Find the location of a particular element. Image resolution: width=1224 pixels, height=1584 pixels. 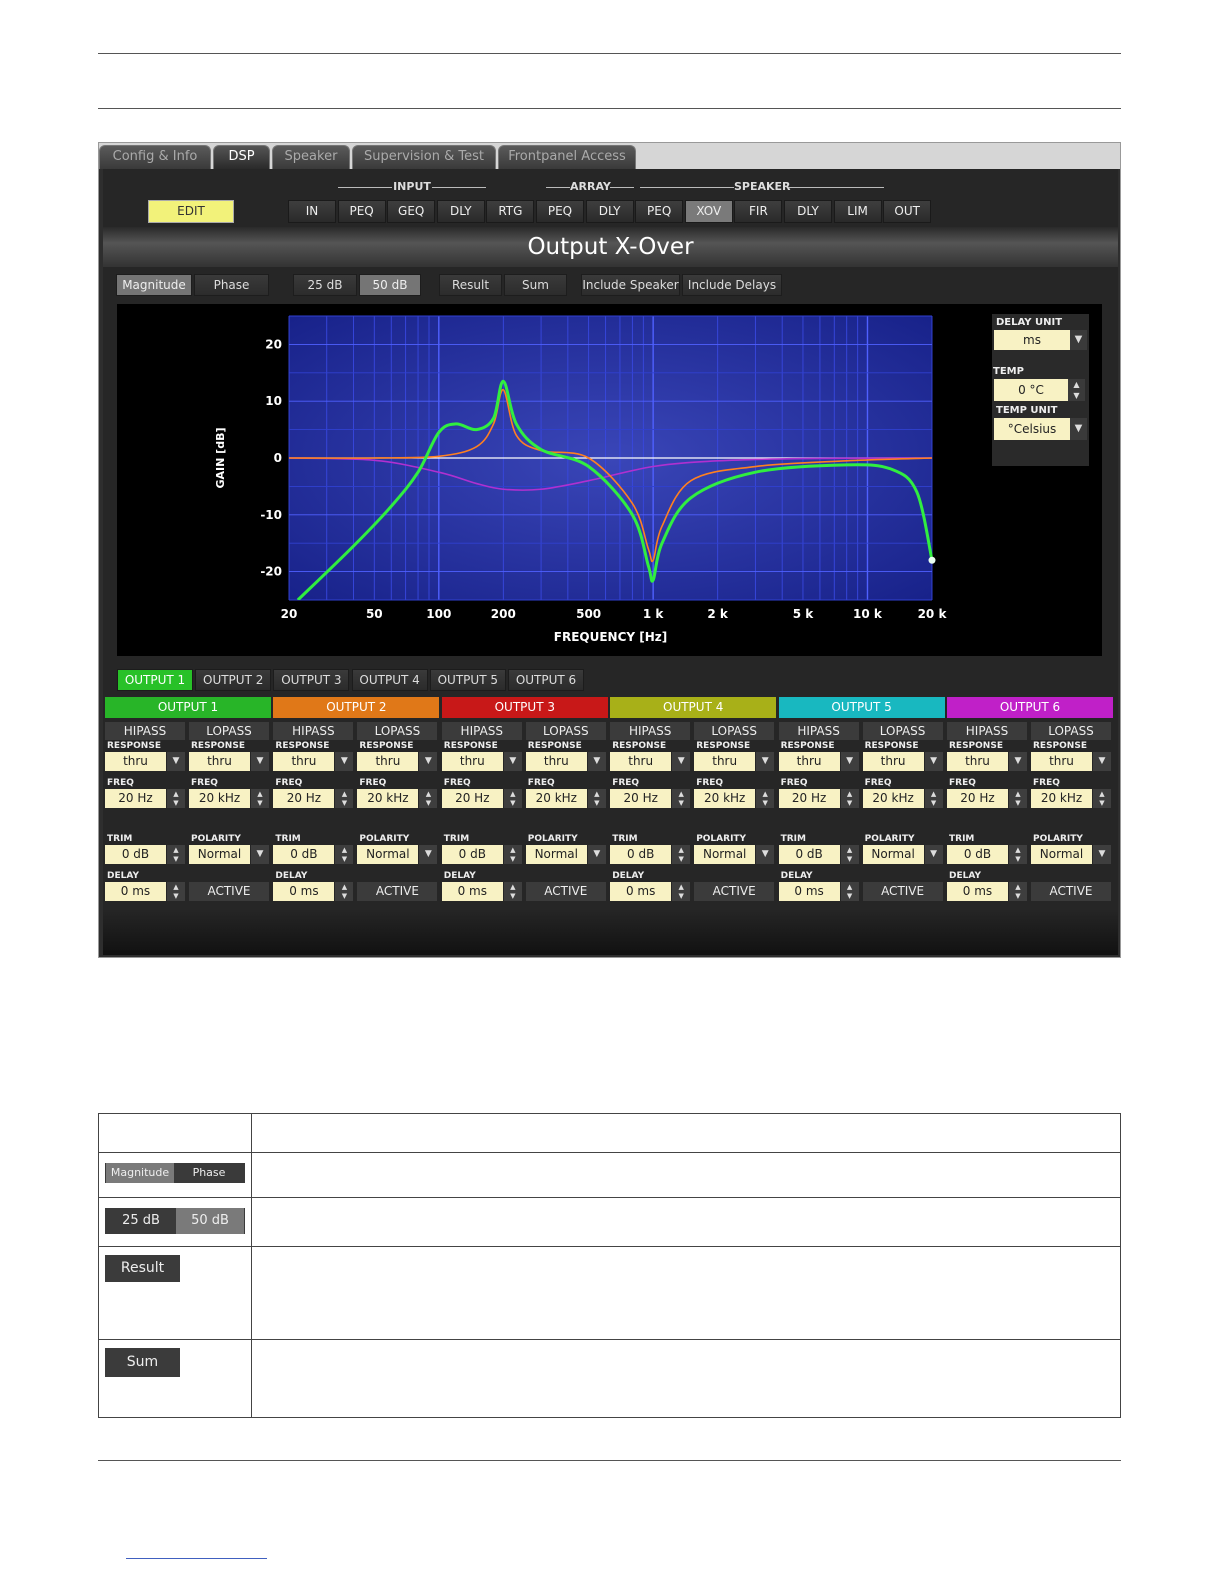

phase-button: Phase is located at coordinates (231, 285).